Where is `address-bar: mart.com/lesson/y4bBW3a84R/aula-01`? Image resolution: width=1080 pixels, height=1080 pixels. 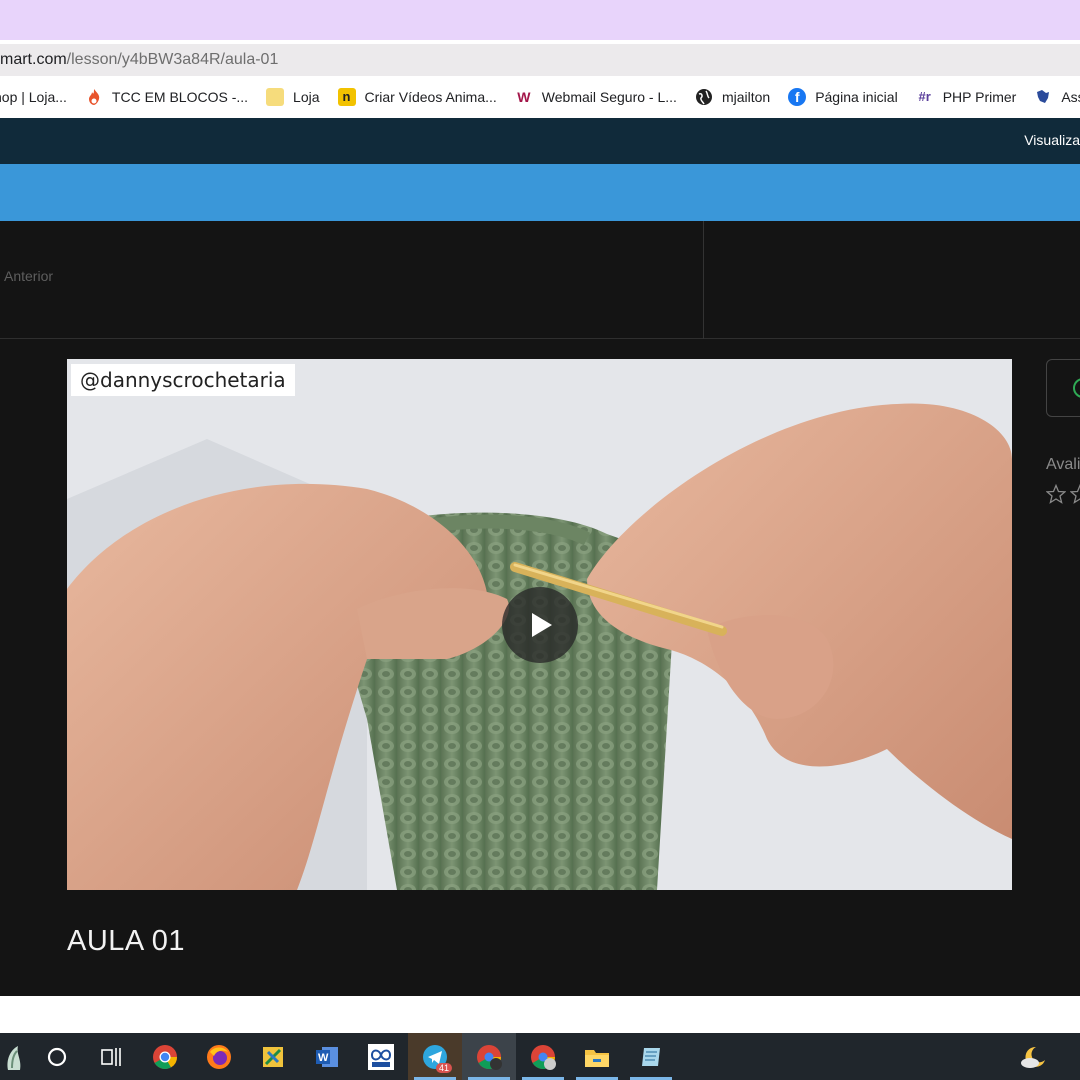 address-bar: mart.com/lesson/y4bBW3a84R/aula-01 is located at coordinates (540, 60).